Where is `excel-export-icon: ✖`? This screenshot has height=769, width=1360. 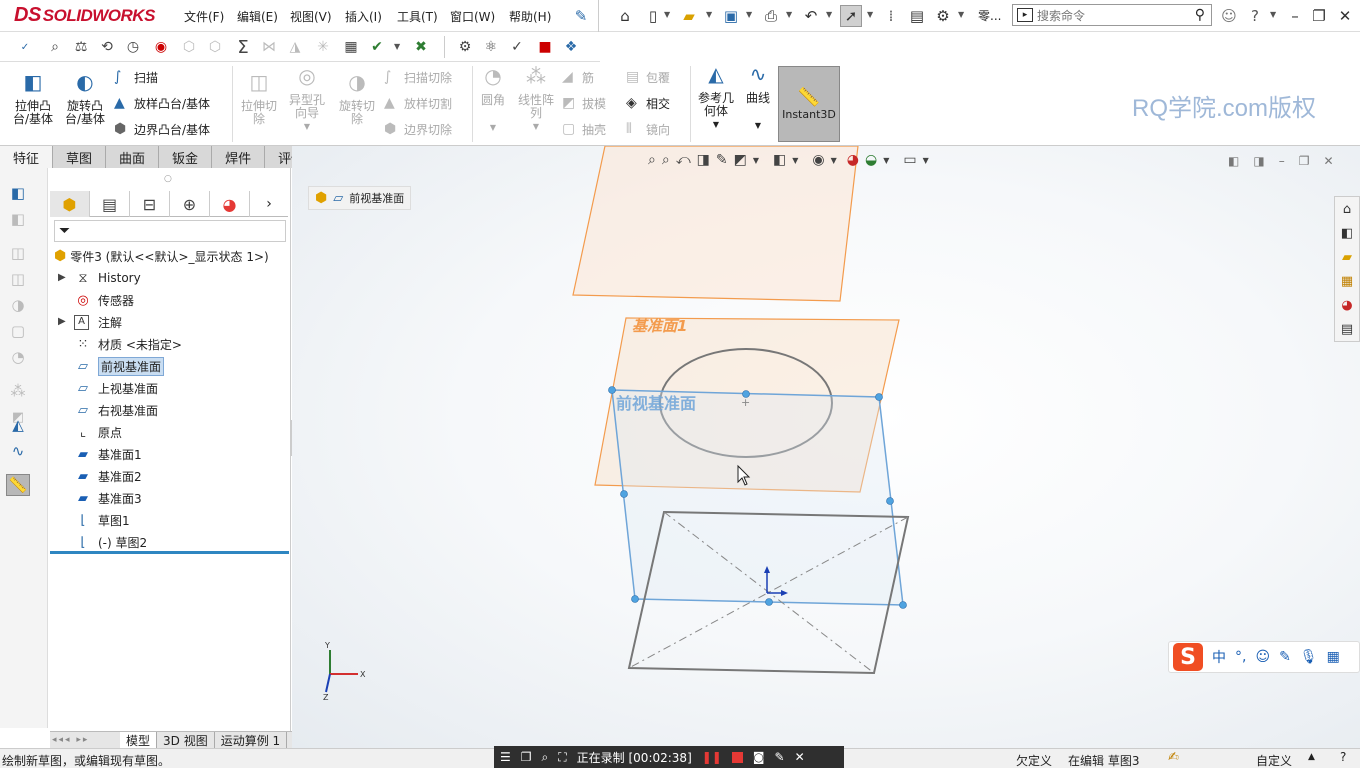
excel-export-icon: ✖ is located at coordinates (421, 47).